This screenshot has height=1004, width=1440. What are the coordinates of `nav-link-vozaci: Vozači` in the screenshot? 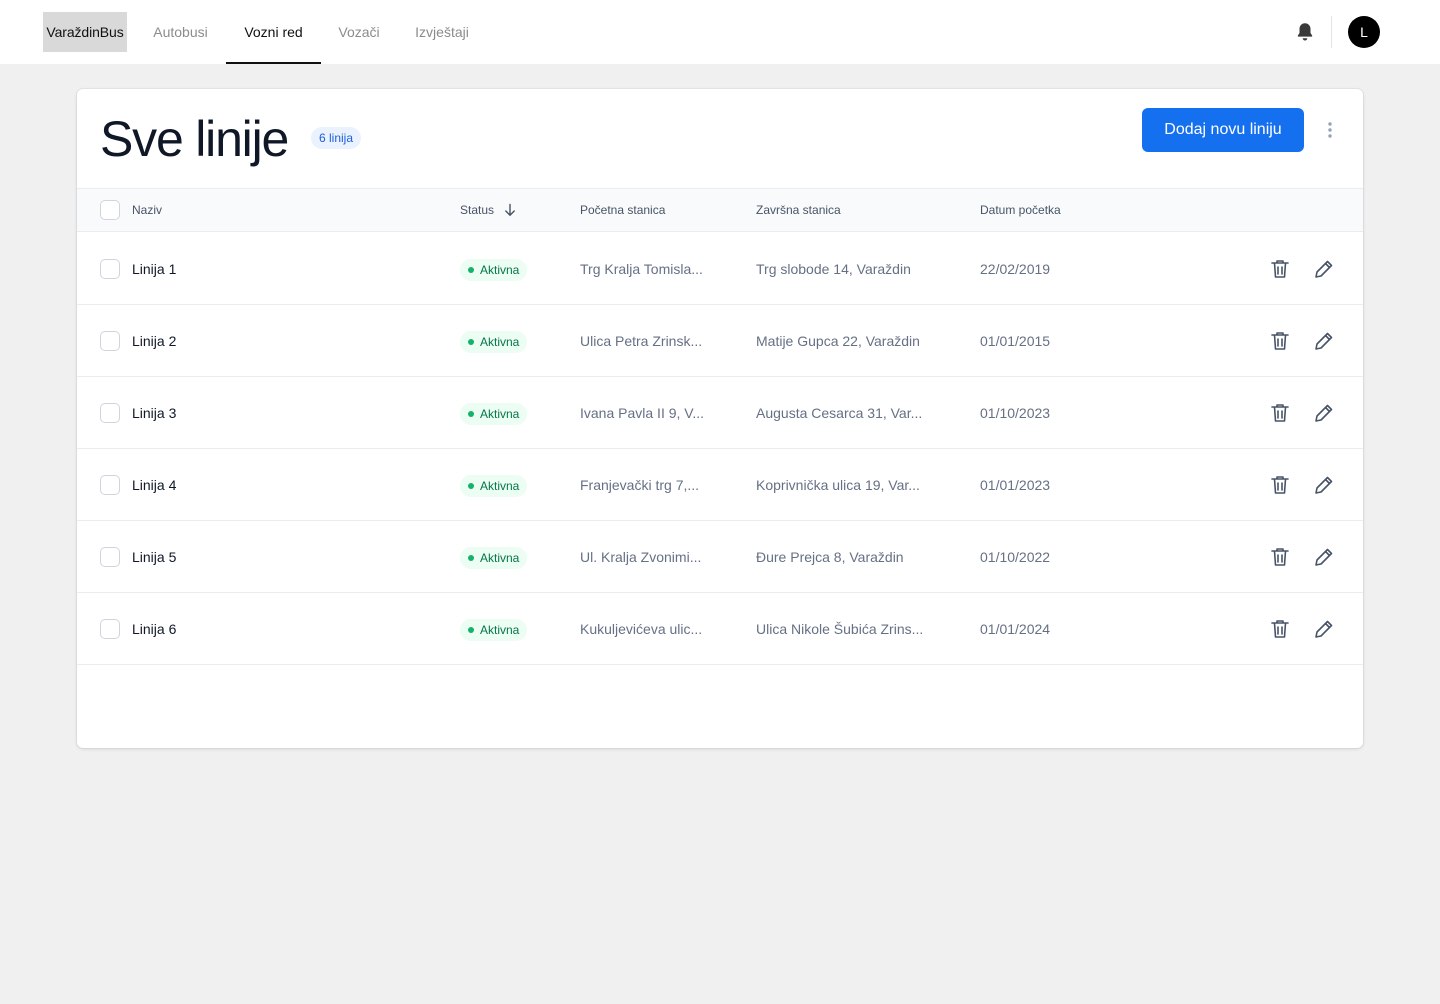 It's located at (359, 32).